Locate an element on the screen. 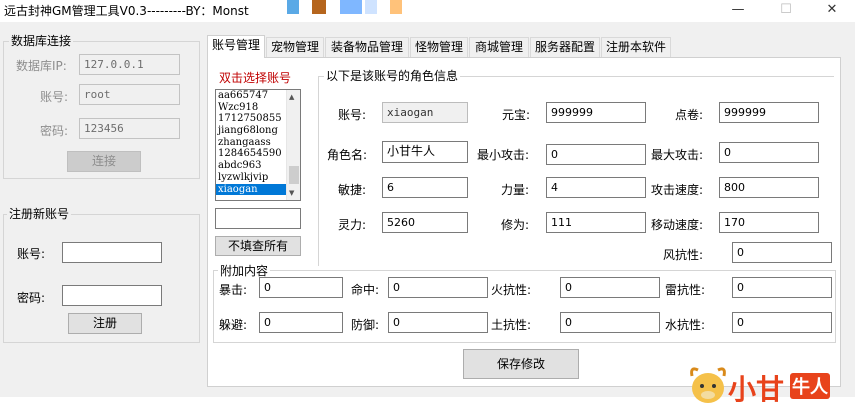 The width and height of the screenshot is (855, 410). role-attack-speed-label: 攻击速度: is located at coordinates (677, 190).